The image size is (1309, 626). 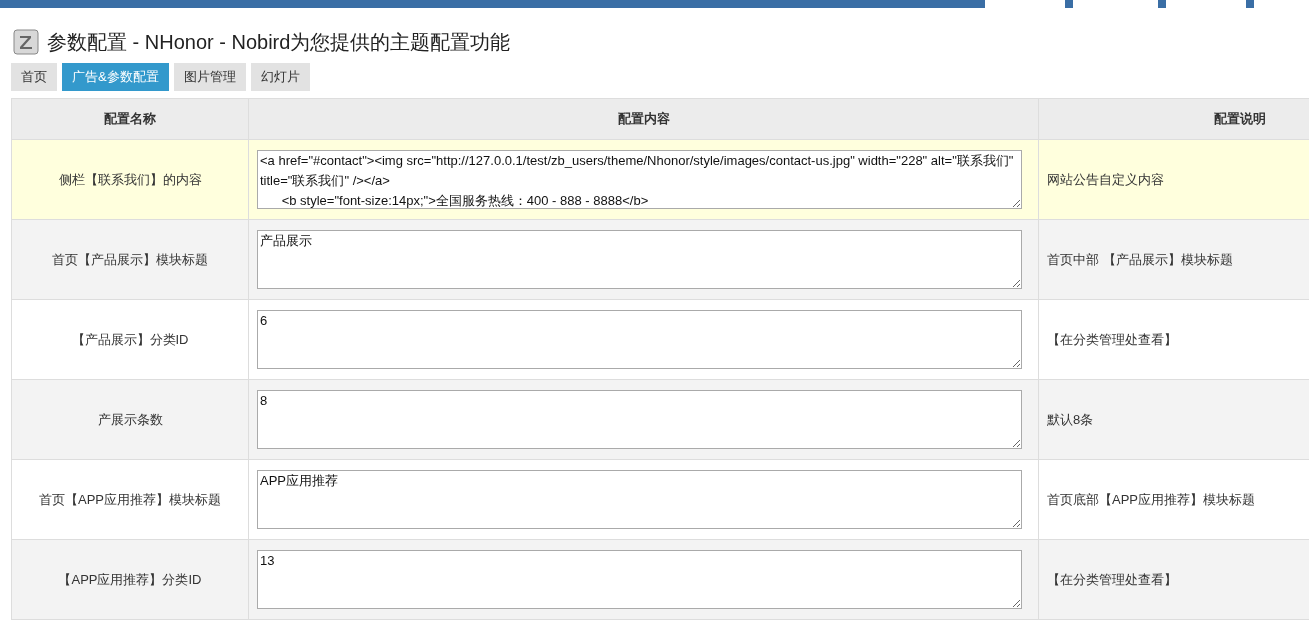 I want to click on table-cell: 产展示条数, so click(x=130, y=419).